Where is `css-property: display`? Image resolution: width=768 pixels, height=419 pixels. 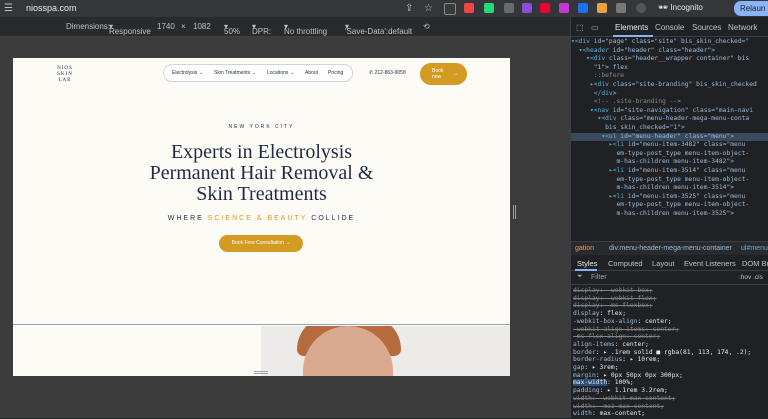 css-property: display is located at coordinates (586, 298).